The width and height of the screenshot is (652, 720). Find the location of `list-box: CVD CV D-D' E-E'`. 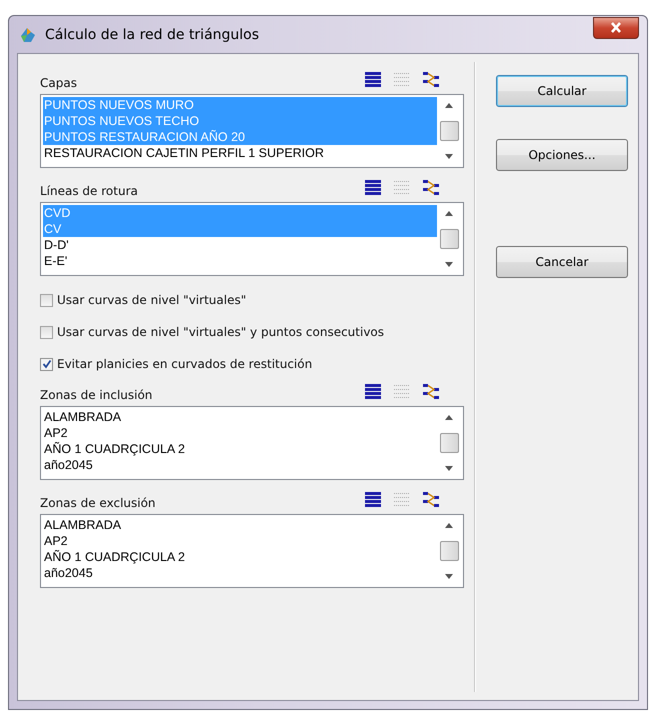

list-box: CVD CV D-D' E-E' is located at coordinates (252, 239).